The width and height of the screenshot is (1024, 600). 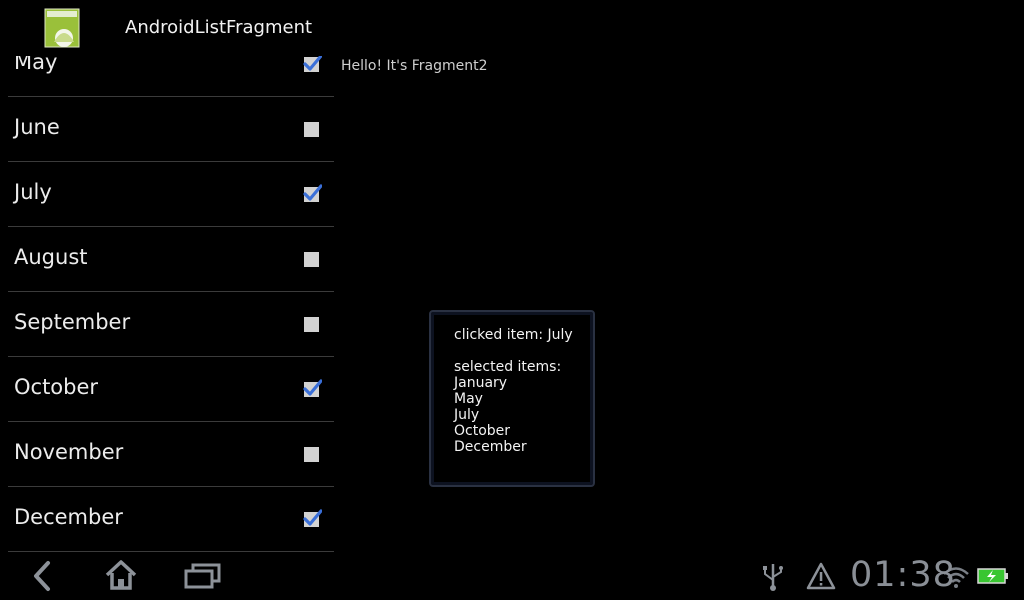 I want to click on app-title: AndroidListFragment, so click(x=219, y=27).